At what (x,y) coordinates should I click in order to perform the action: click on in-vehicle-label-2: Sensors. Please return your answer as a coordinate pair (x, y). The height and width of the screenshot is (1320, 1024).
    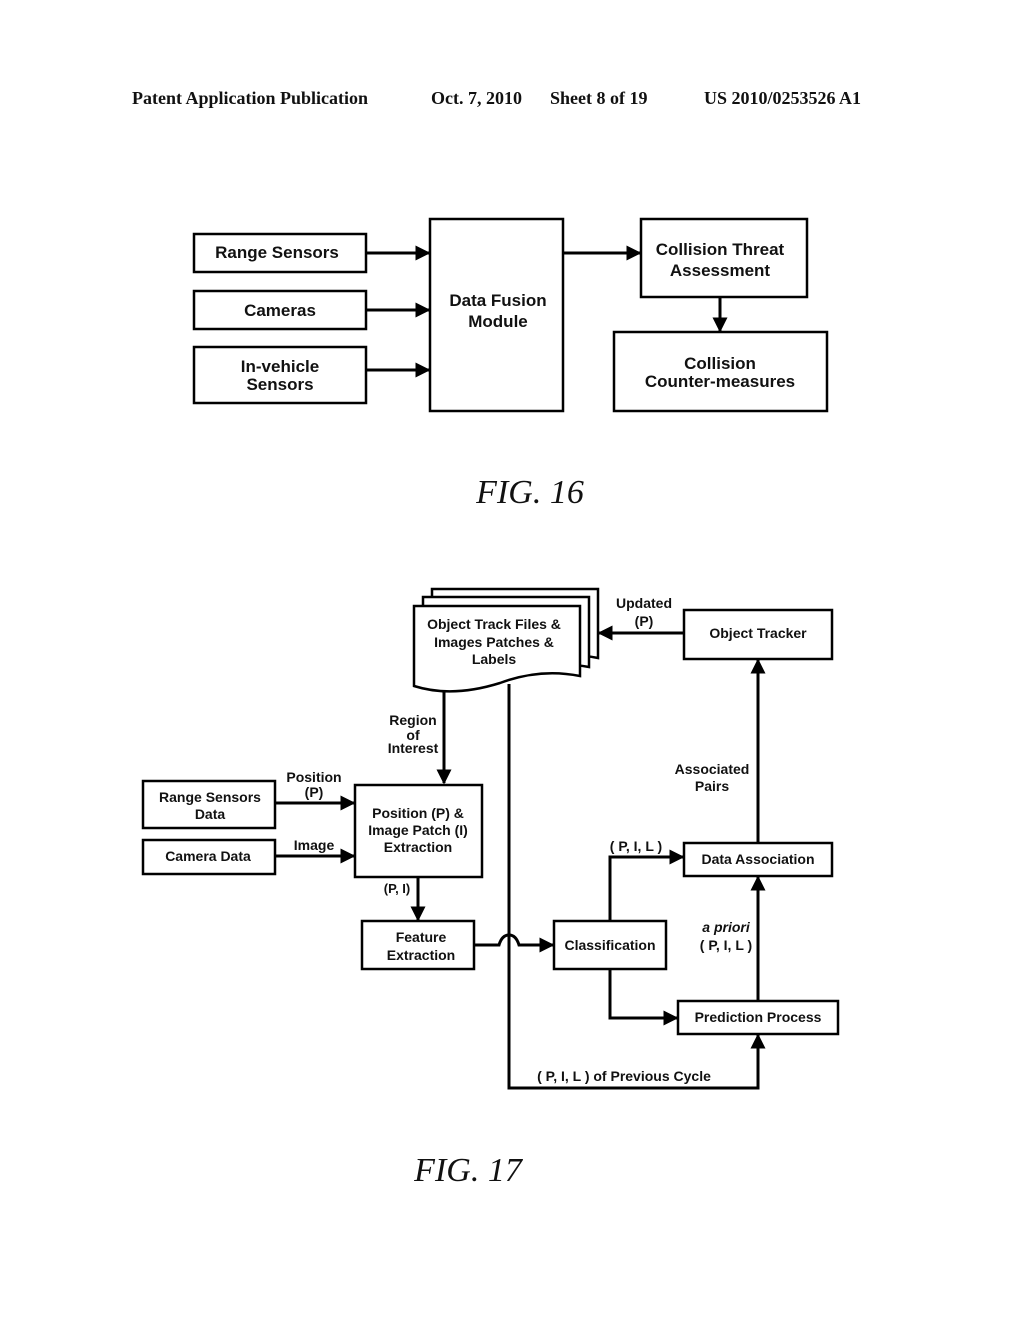
    Looking at the image, I should click on (279, 384).